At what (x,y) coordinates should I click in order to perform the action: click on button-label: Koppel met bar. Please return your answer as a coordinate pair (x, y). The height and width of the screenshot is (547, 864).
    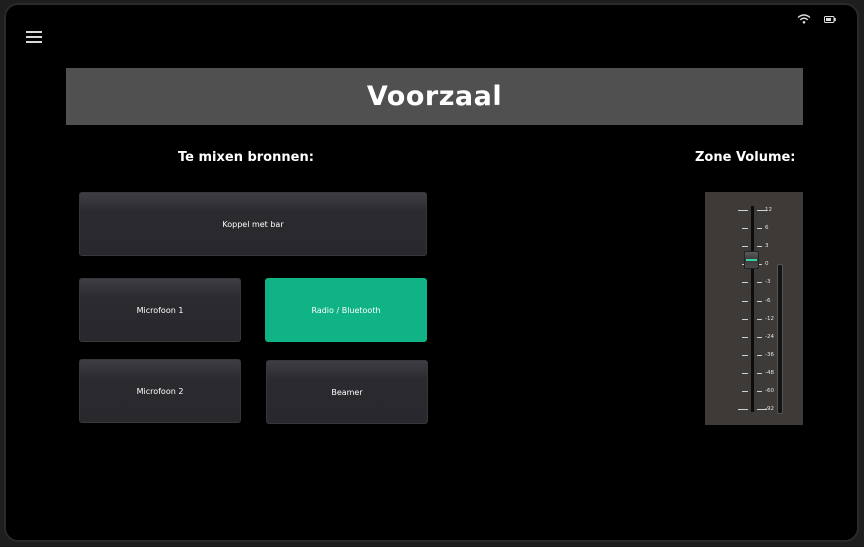
    Looking at the image, I should click on (253, 224).